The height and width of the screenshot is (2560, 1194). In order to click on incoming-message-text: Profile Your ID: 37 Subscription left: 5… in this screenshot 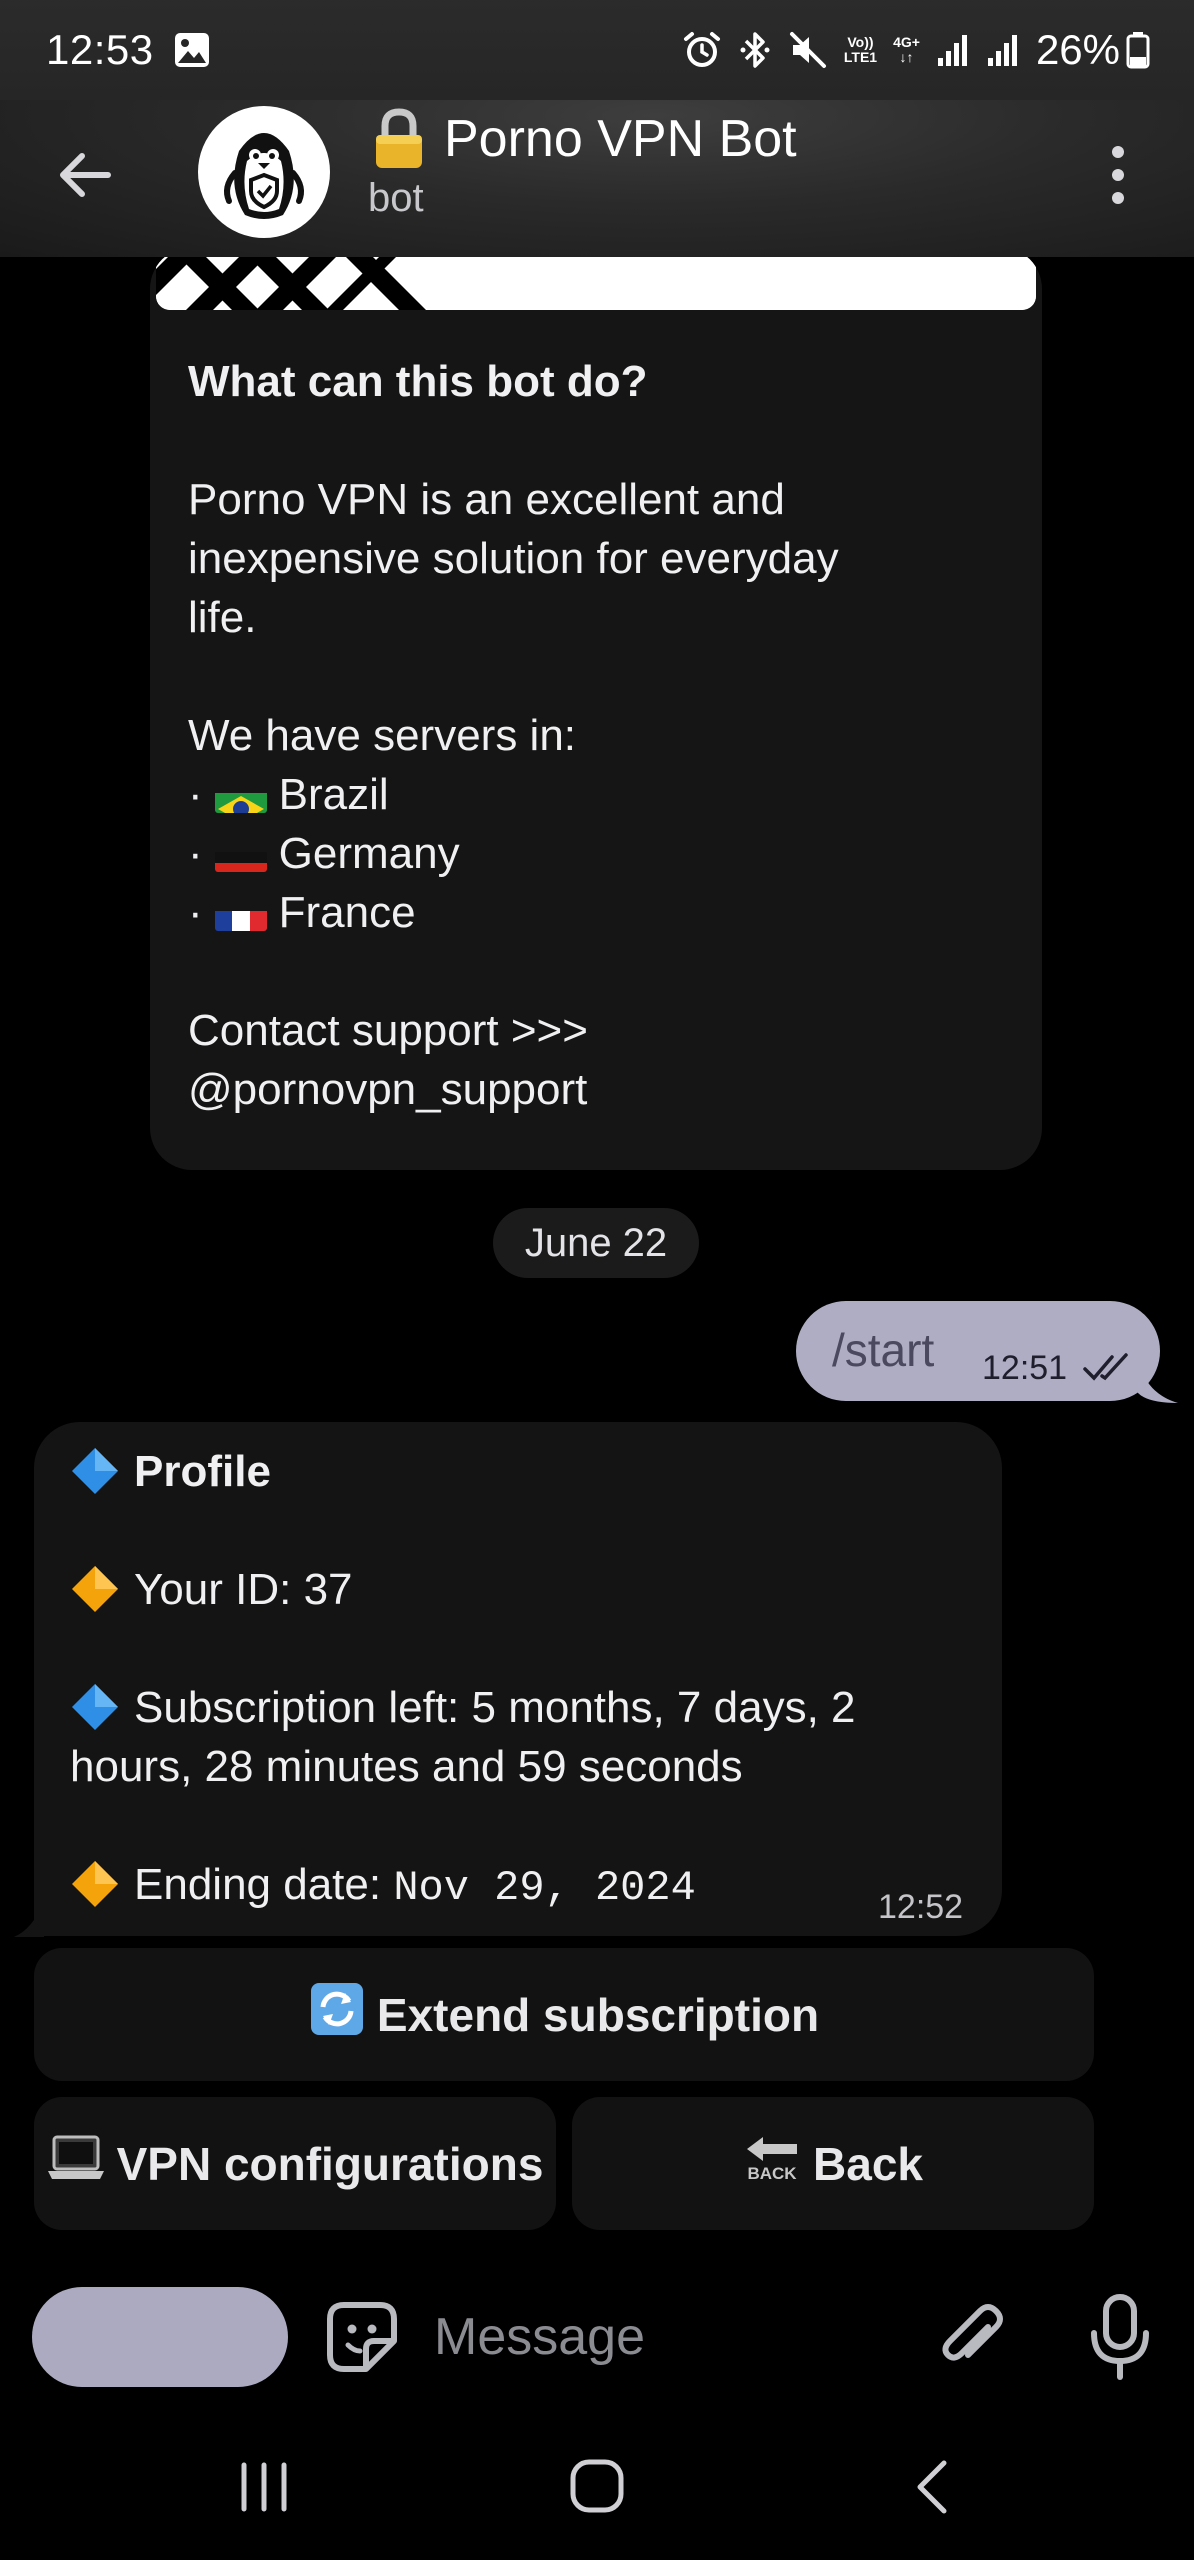, I will do `click(530, 1680)`.